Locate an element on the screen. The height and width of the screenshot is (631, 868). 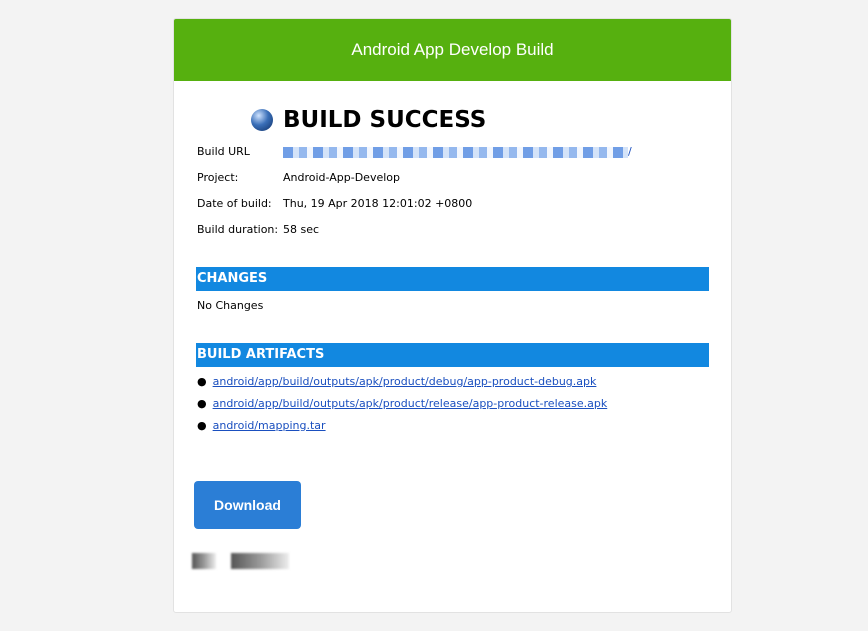
header-title: Android App Develop Build is located at coordinates (452, 49).